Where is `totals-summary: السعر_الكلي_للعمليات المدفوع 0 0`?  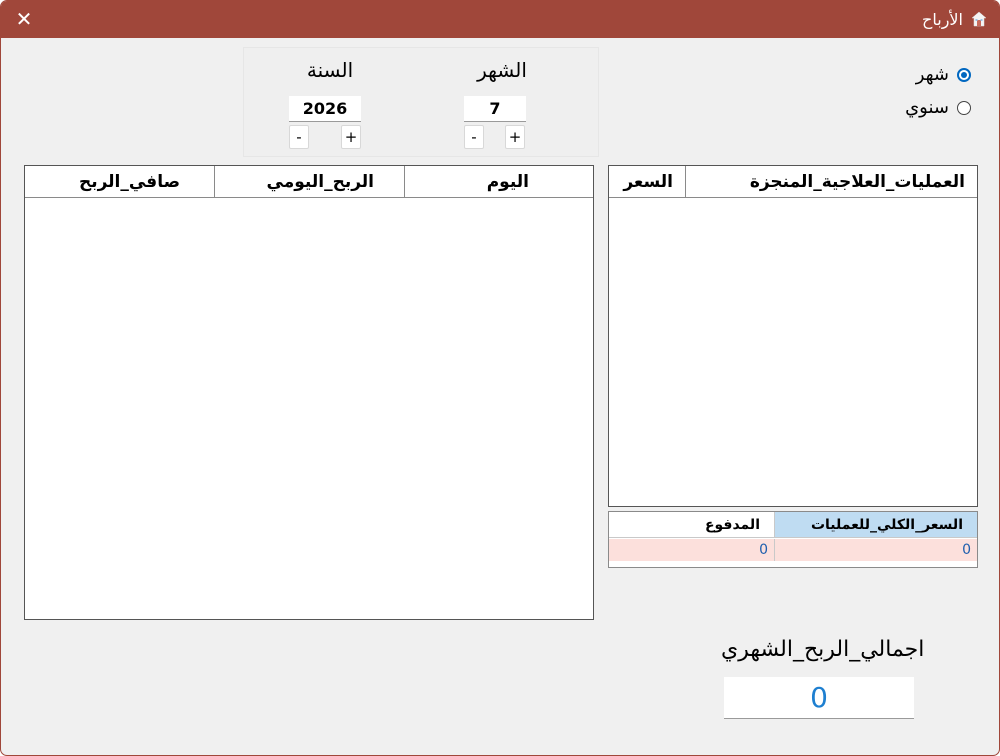
totals-summary: السعر_الكلي_للعمليات المدفوع 0 0 is located at coordinates (793, 539).